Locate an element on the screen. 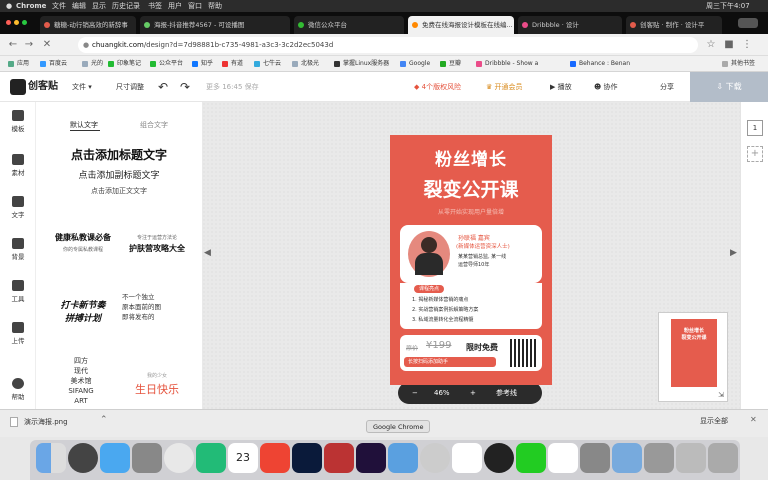  guides-toggle: 参考线 is located at coordinates (506, 393).